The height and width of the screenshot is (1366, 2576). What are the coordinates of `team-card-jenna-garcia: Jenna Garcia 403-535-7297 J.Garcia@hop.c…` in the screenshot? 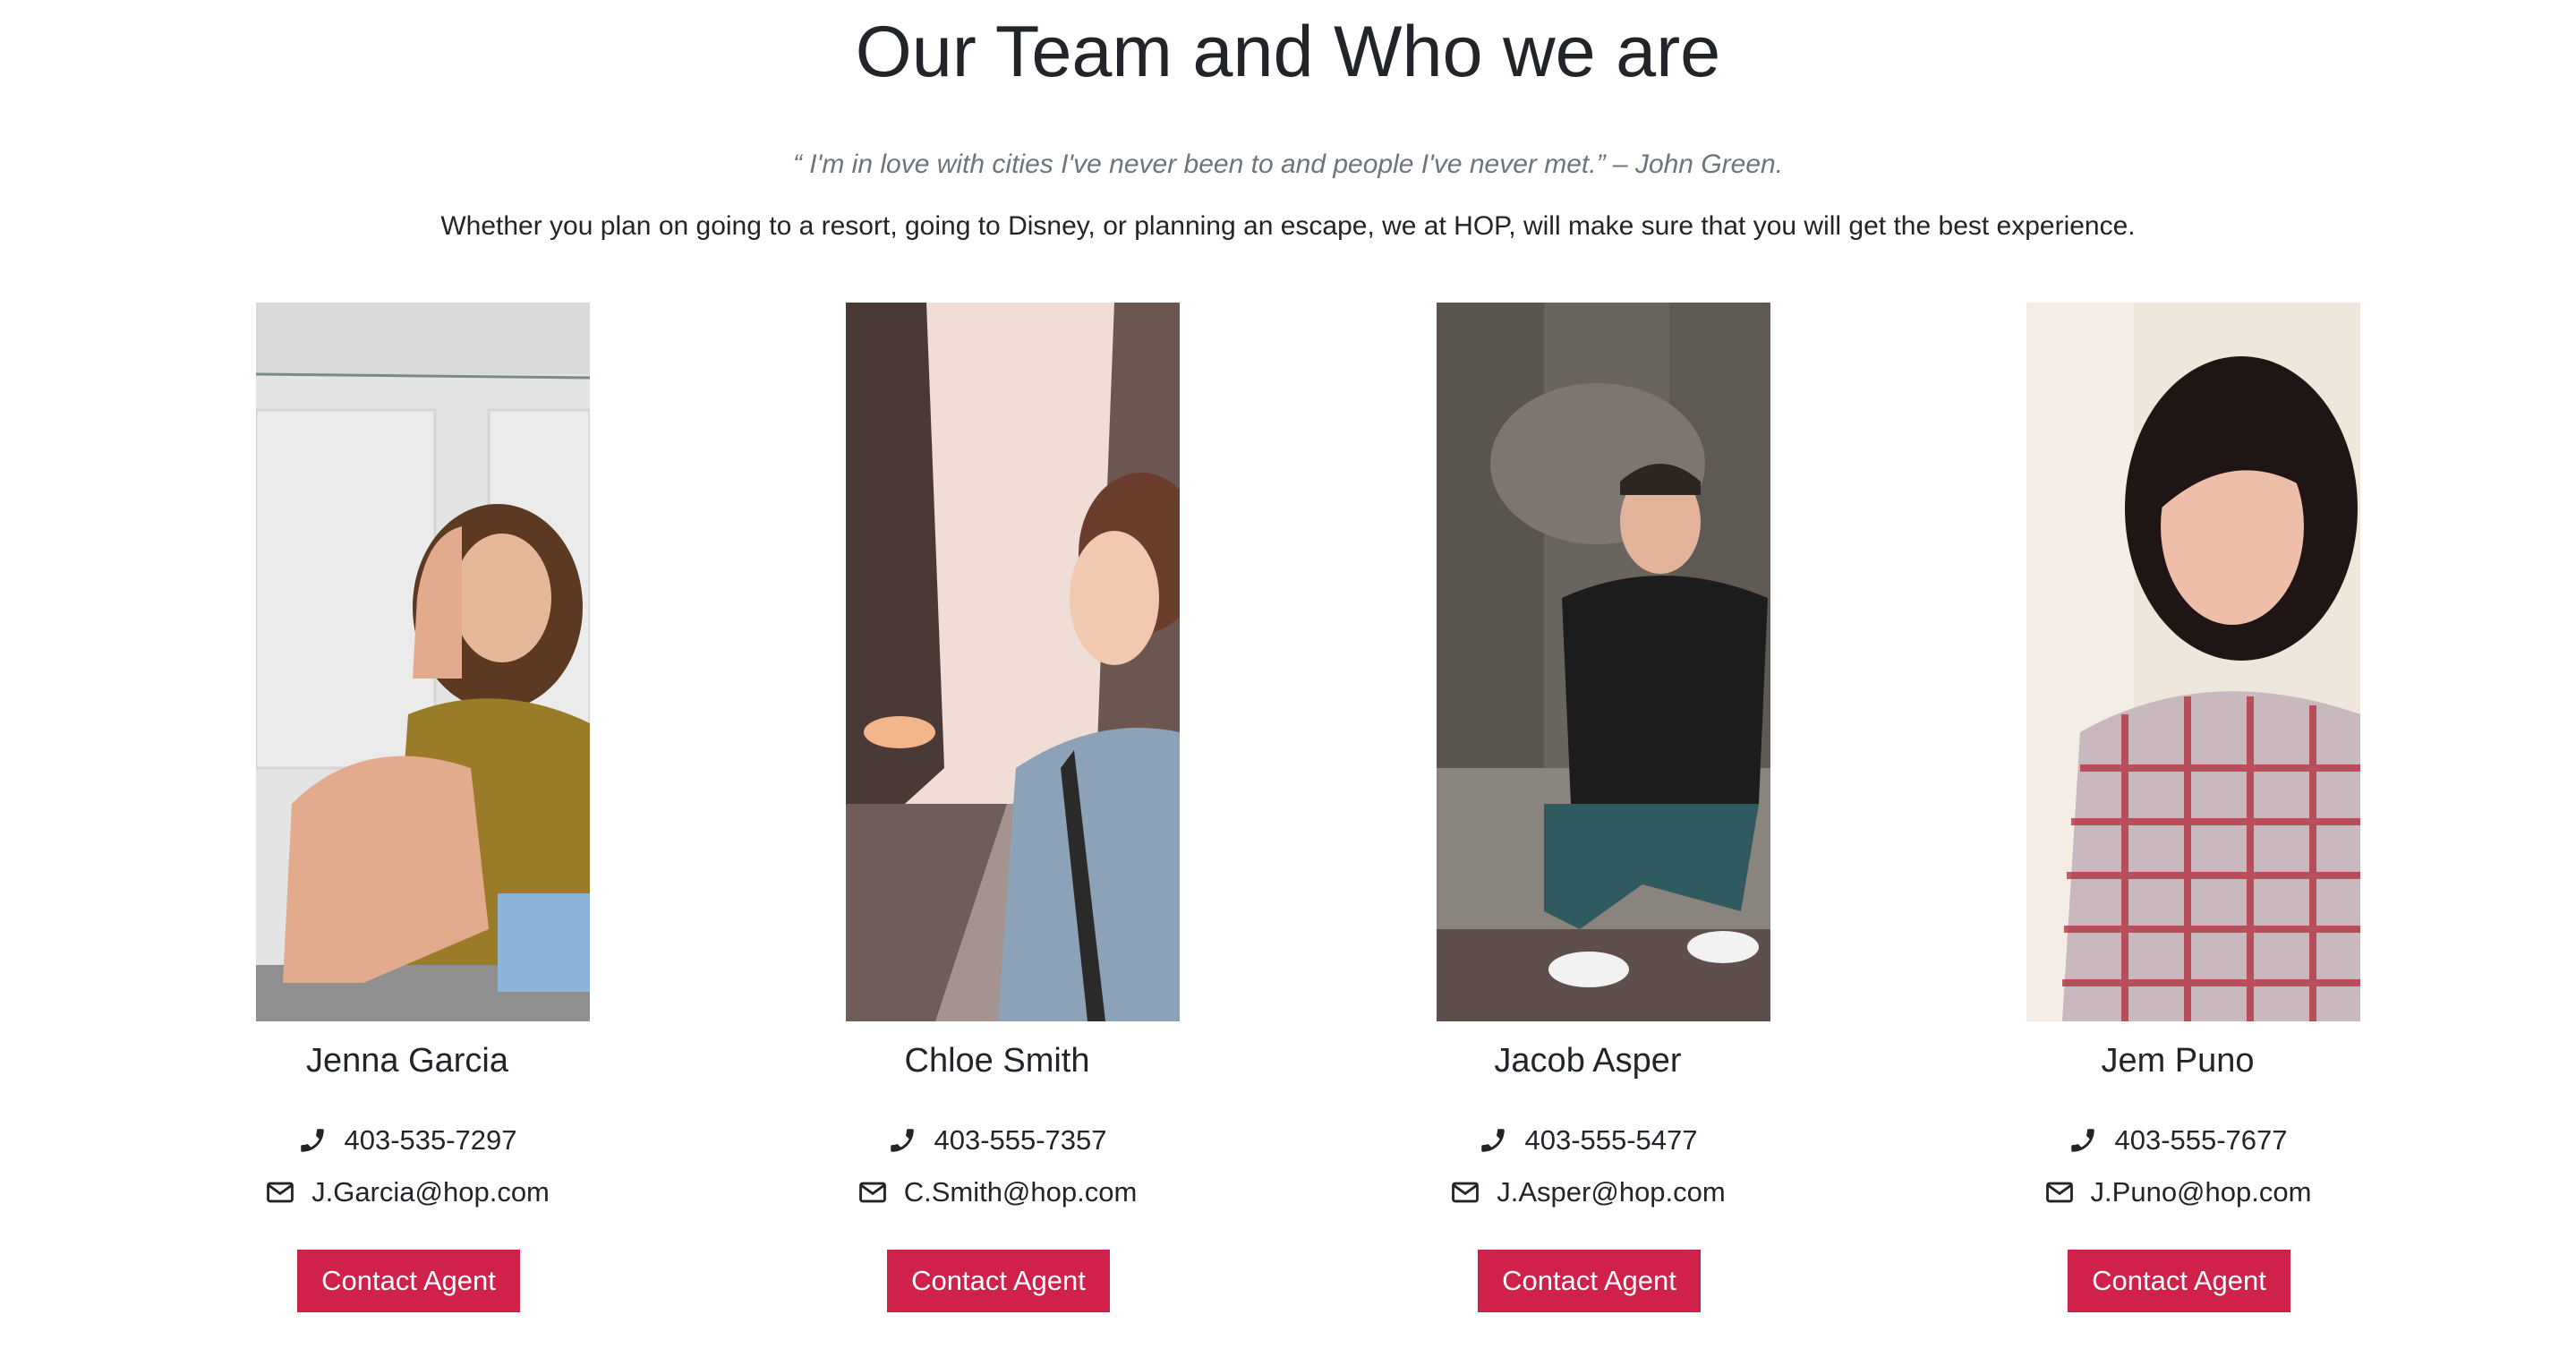 It's located at (407, 813).